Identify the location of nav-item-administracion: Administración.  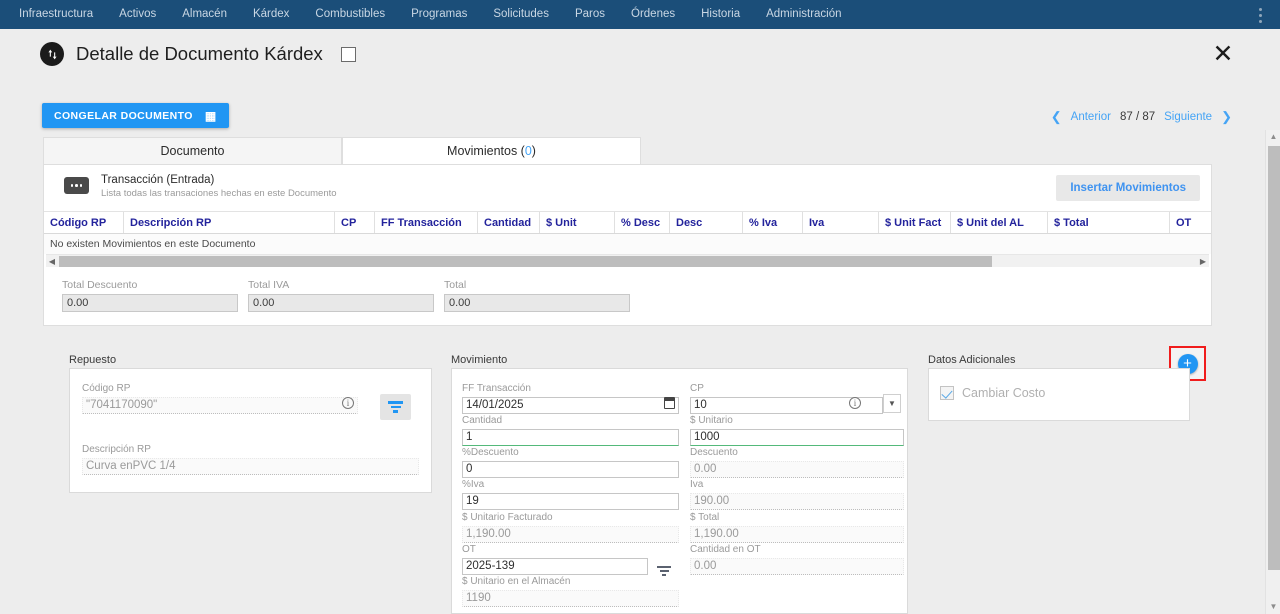
(803, 14).